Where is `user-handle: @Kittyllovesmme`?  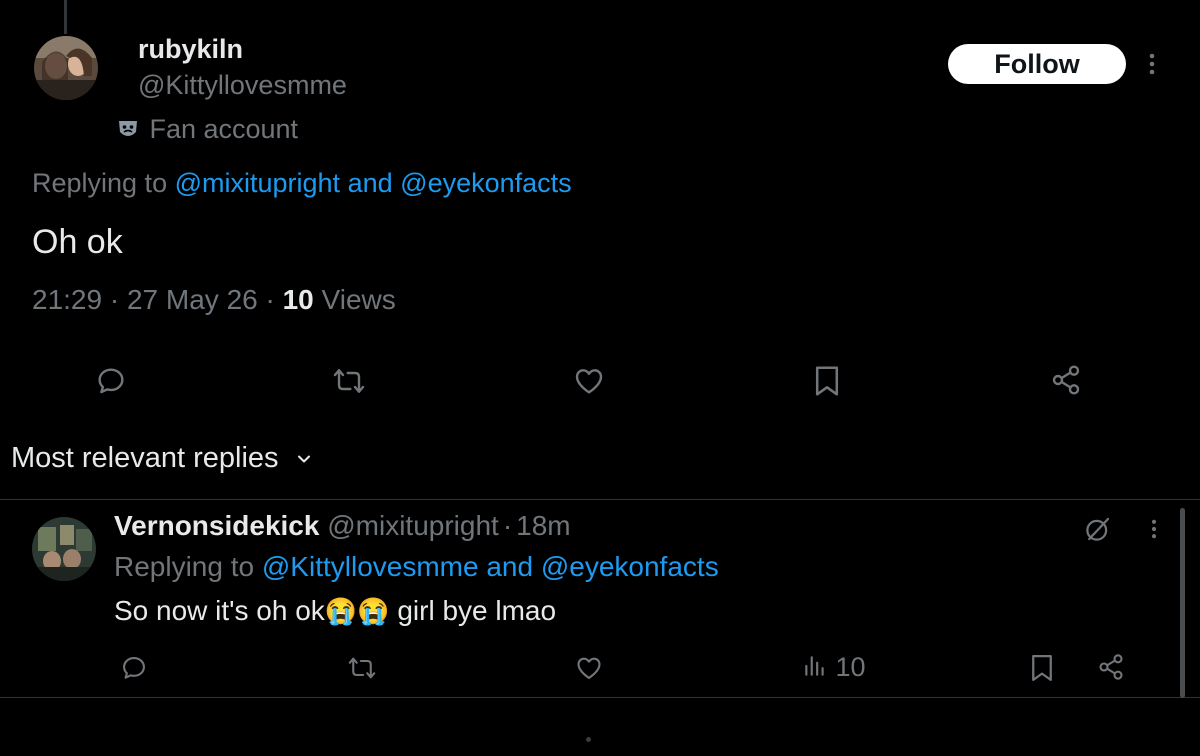 user-handle: @Kittyllovesmme is located at coordinates (242, 85).